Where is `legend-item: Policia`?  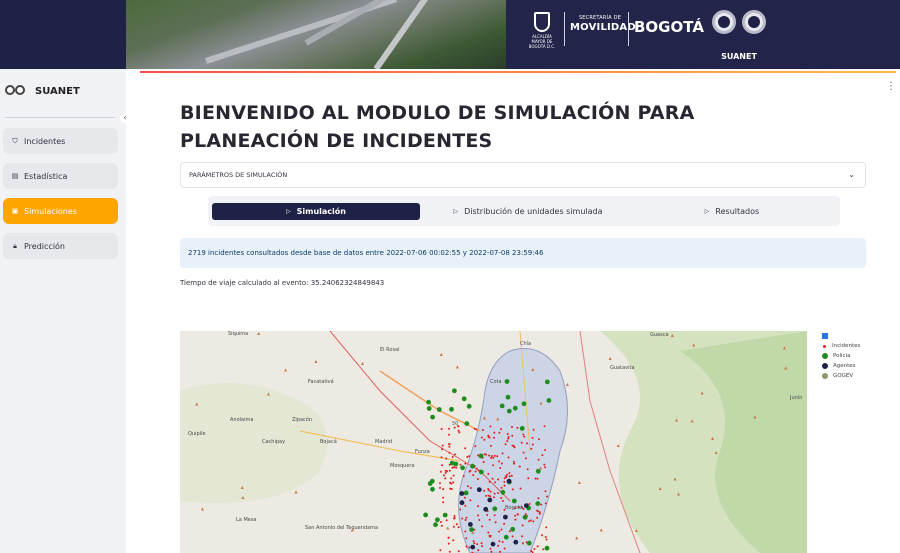
legend-item: Policia is located at coordinates (857, 356).